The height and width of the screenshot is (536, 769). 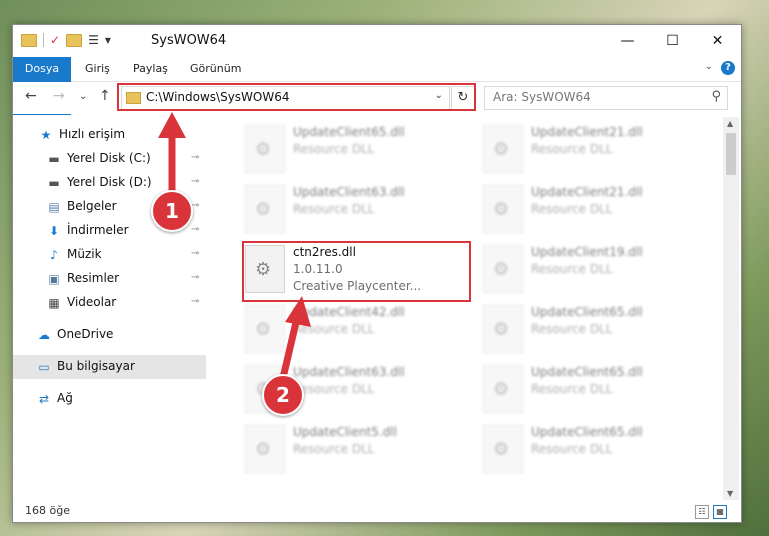 I want to click on drive-icon: ▬, so click(x=54, y=183).